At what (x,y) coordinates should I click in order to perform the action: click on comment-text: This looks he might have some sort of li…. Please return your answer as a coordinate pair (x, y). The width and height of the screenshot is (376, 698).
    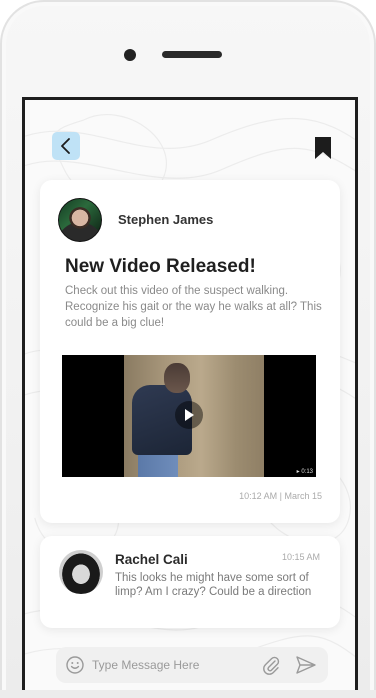
    Looking at the image, I should click on (213, 585).